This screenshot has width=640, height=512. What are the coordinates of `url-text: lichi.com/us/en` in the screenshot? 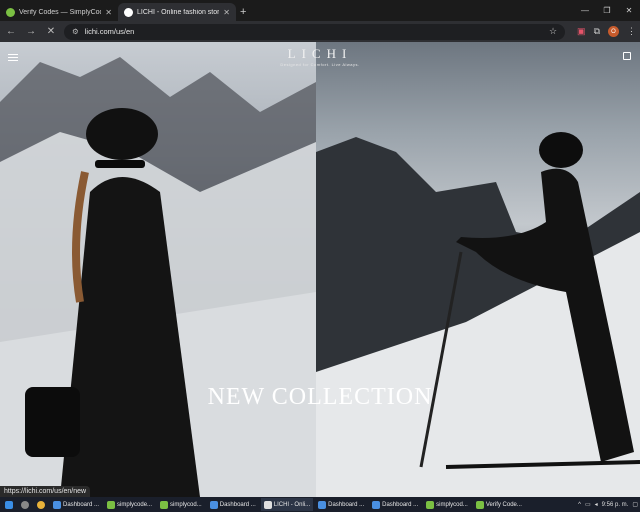 It's located at (109, 31).